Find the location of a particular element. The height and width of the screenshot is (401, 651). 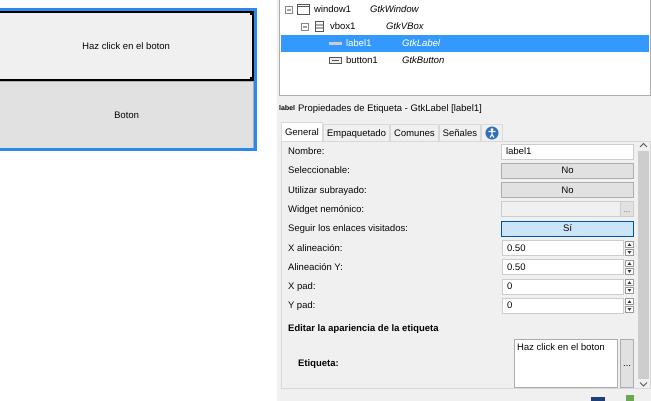

button-widget-icon is located at coordinates (335, 60).